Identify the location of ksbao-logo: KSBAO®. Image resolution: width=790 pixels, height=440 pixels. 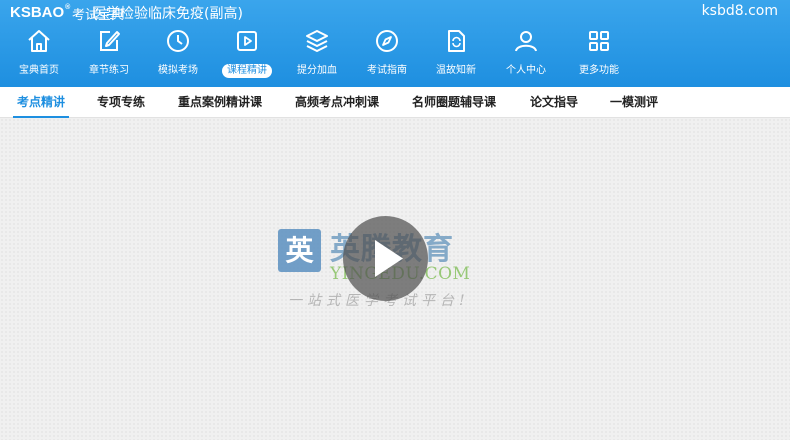
(40, 12).